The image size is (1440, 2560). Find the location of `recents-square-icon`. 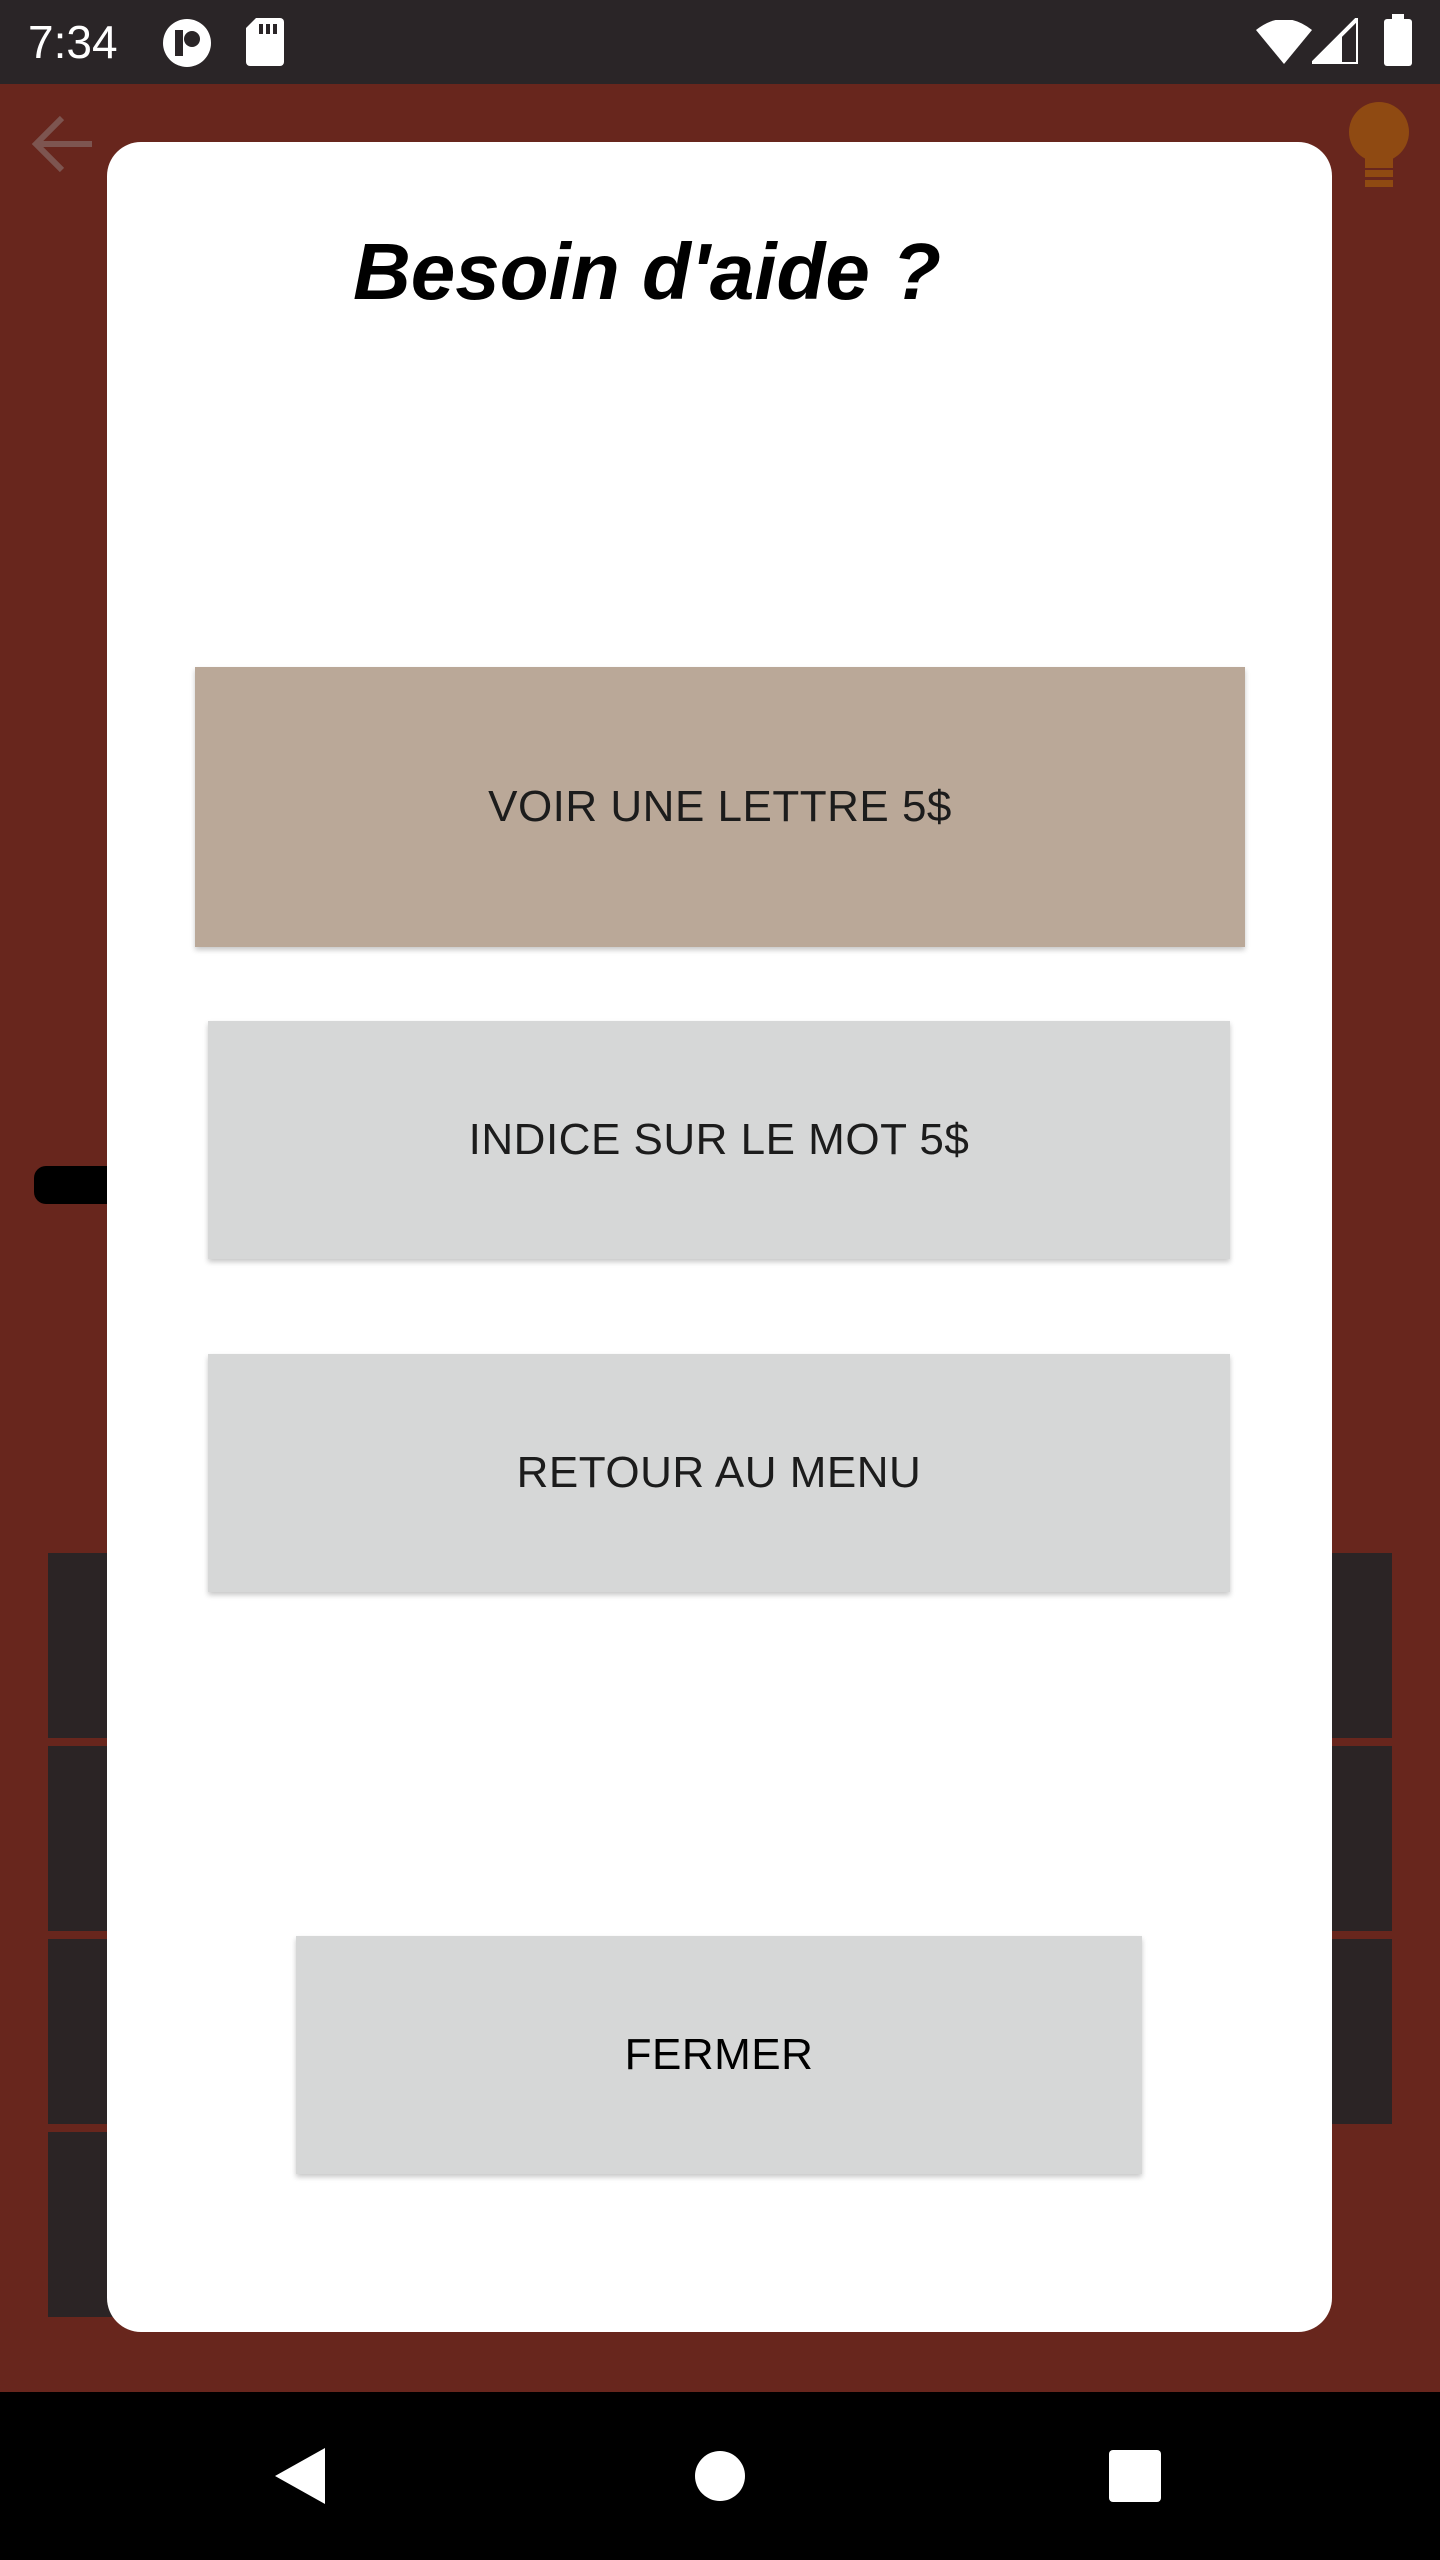

recents-square-icon is located at coordinates (1135, 2476).